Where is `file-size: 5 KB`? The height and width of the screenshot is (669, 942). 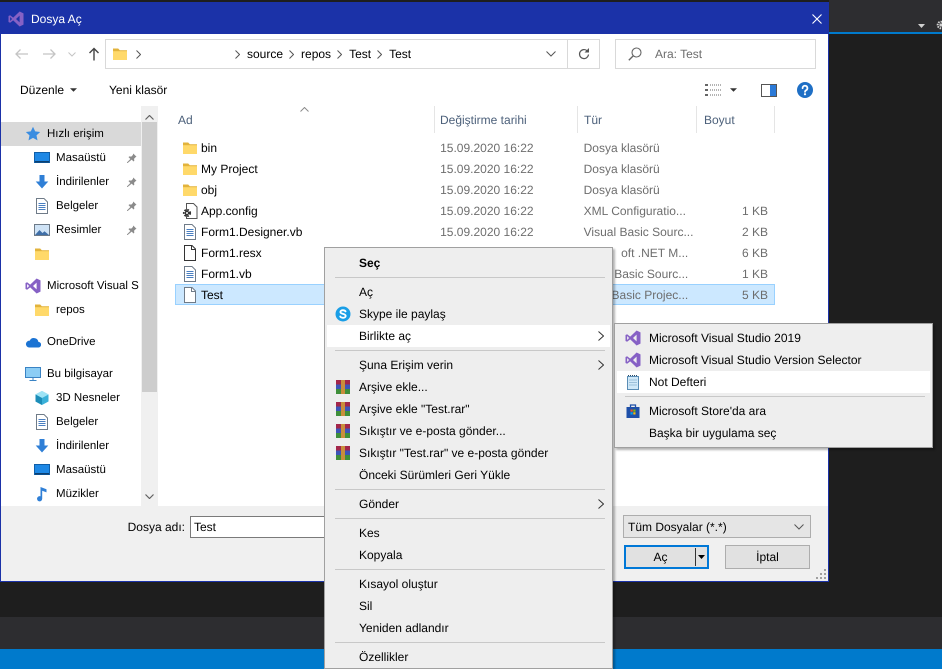 file-size: 5 KB is located at coordinates (755, 295).